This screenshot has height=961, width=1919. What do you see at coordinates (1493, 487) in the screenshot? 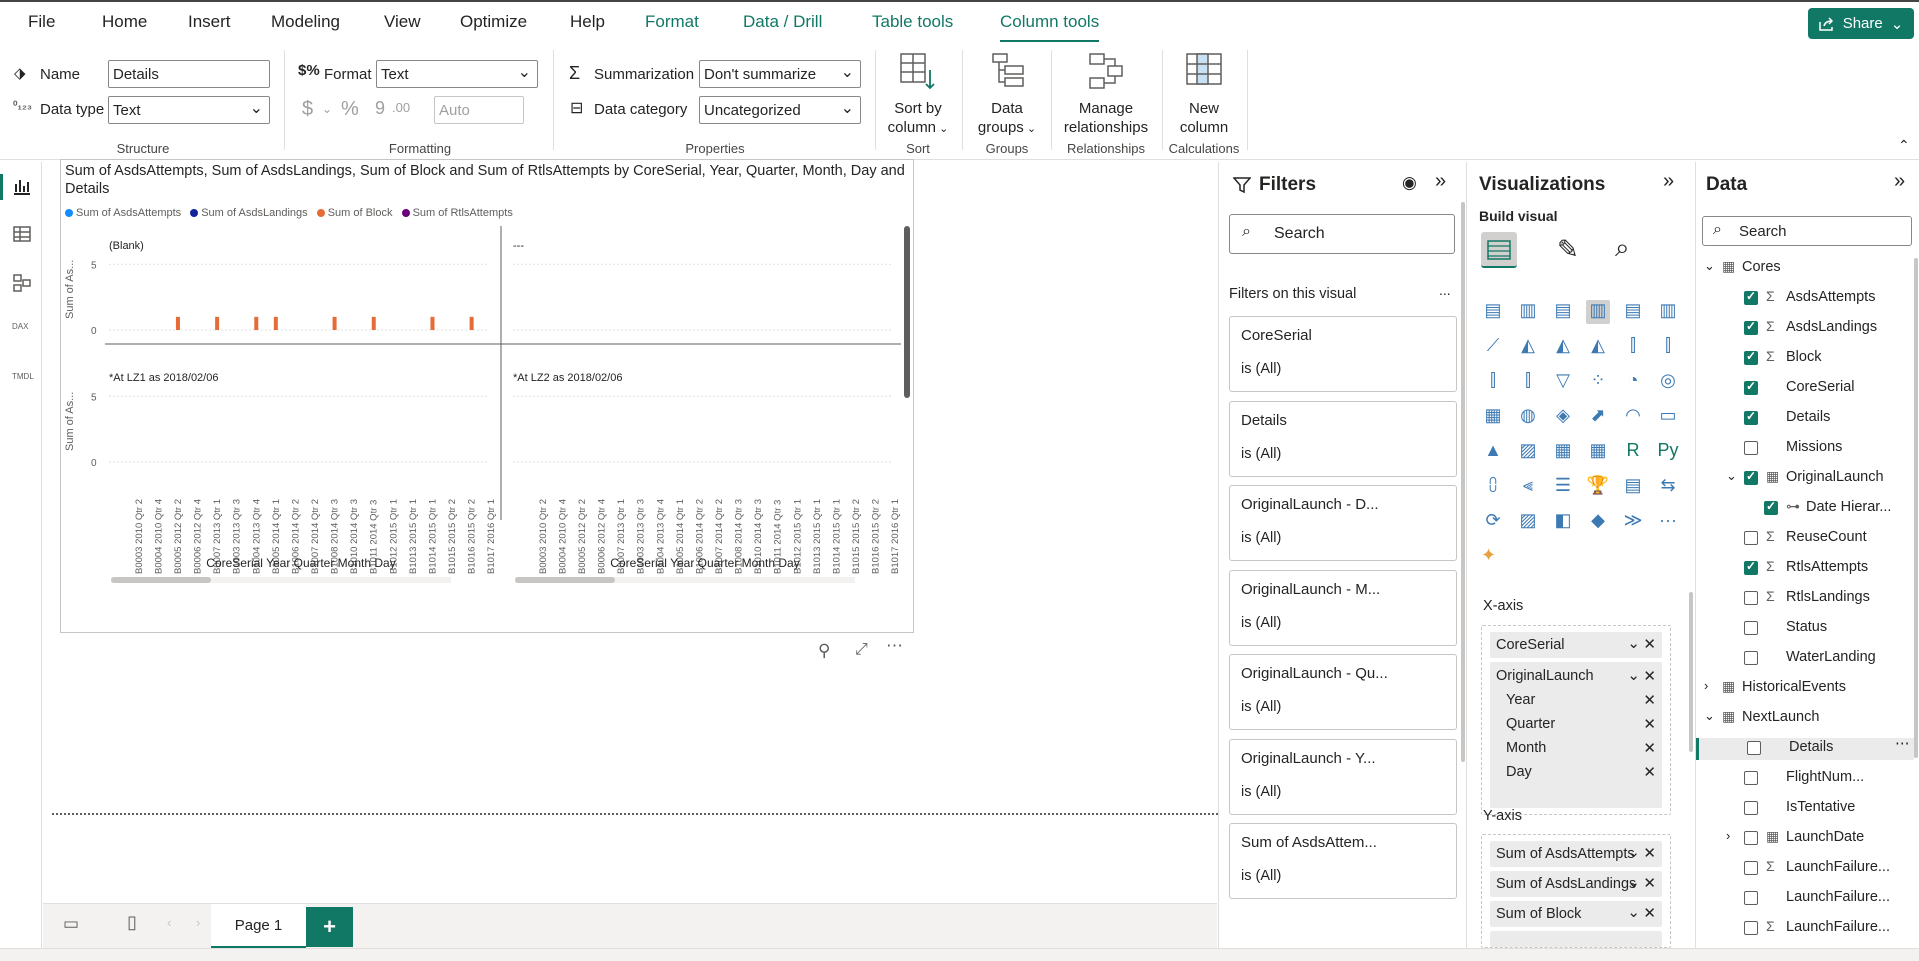
I see `key-influencers-icon: ⩇` at bounding box center [1493, 487].